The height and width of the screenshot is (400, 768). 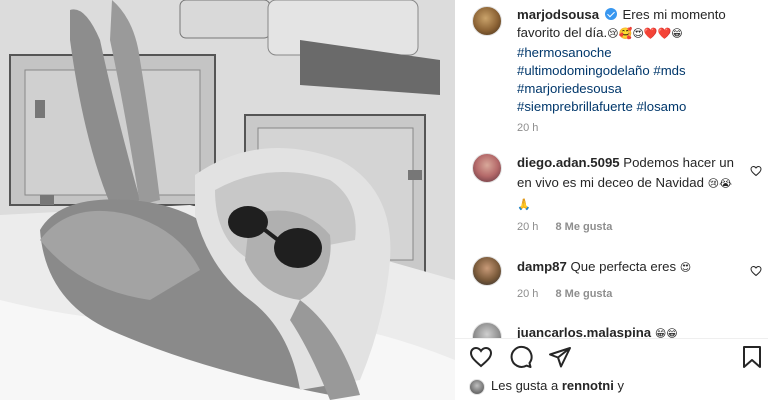 What do you see at coordinates (527, 128) in the screenshot?
I see `post-time: 20 h` at bounding box center [527, 128].